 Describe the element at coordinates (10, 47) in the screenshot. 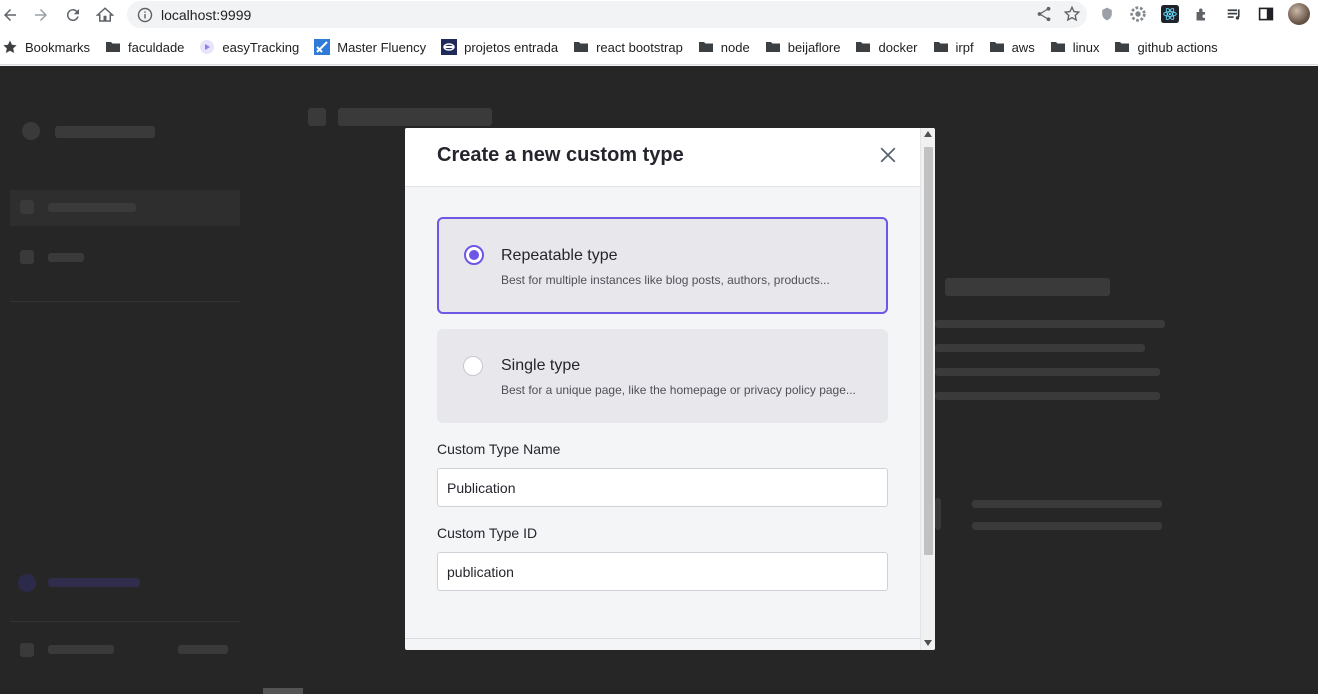

I see `star-icon` at that location.